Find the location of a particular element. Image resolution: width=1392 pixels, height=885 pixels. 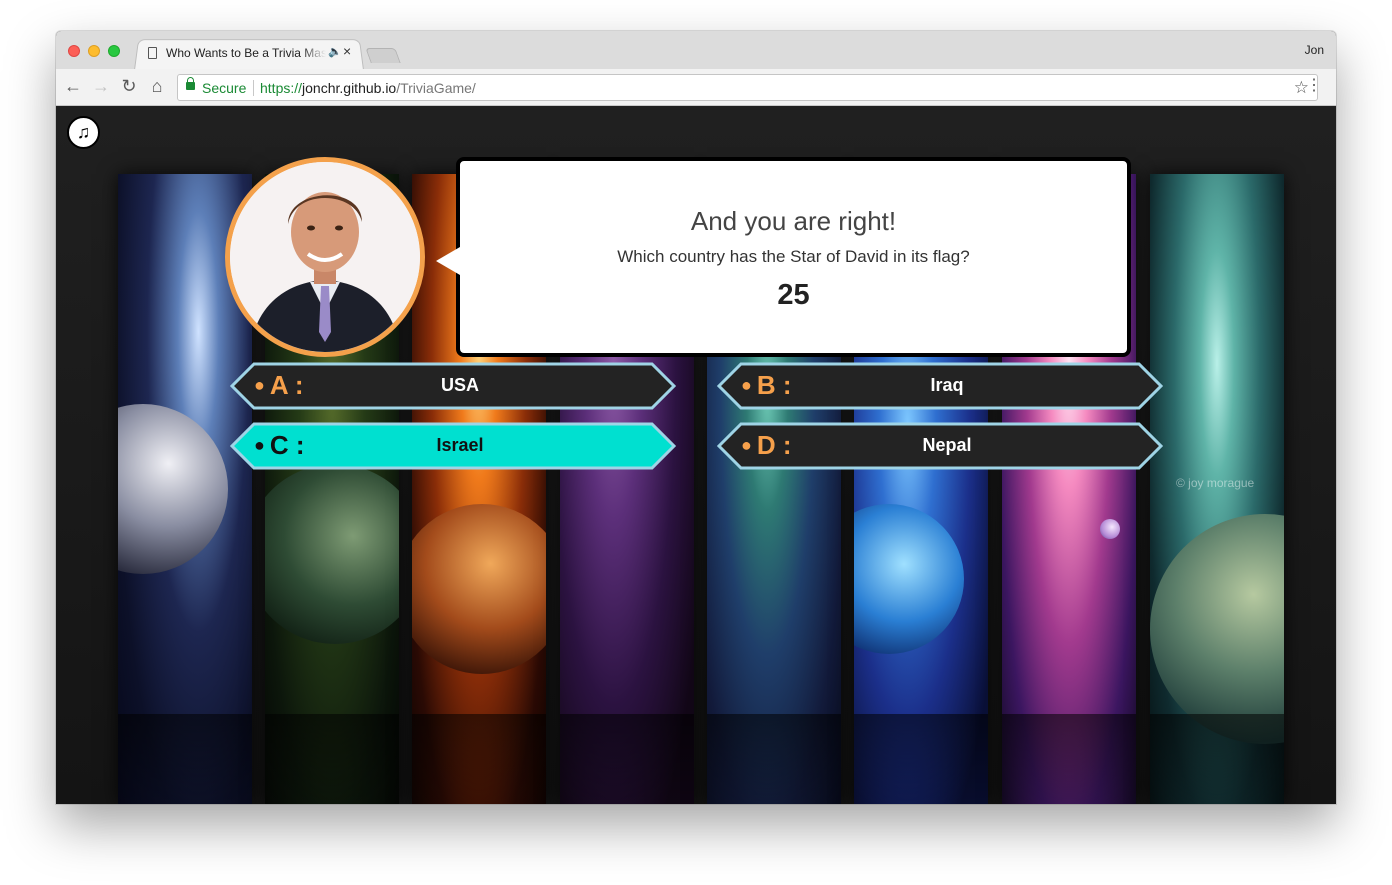

secure-label: Secure is located at coordinates (224, 88).